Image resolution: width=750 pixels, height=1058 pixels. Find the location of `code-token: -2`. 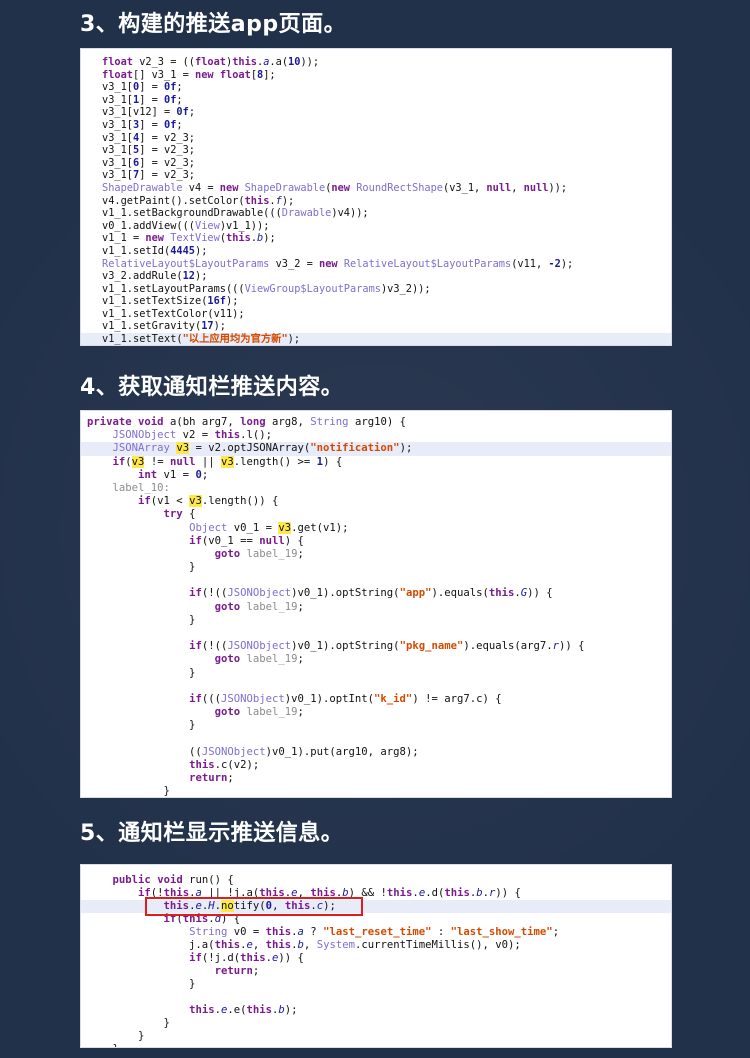

code-token: -2 is located at coordinates (554, 263).